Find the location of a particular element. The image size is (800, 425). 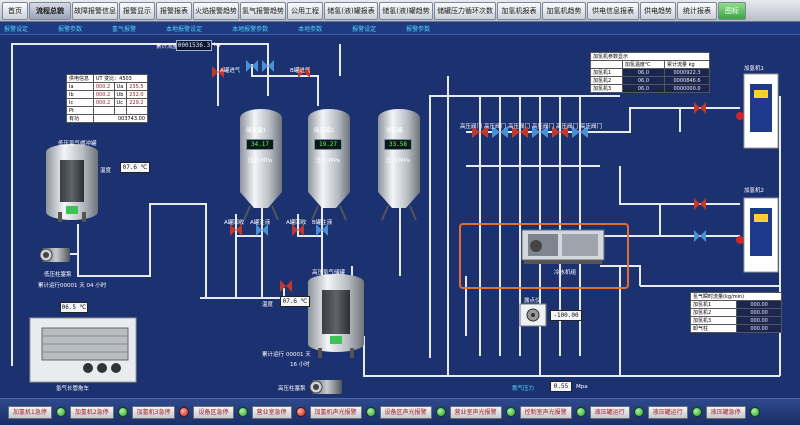

tab-tank-report: 储氢(液)罐报表 is located at coordinates (351, 10).